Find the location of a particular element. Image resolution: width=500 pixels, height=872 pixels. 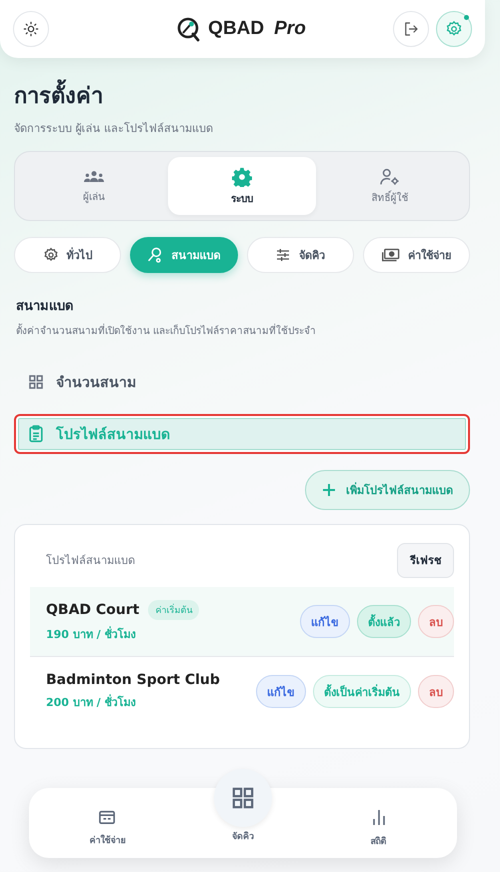

sliders-icon is located at coordinates (283, 255).